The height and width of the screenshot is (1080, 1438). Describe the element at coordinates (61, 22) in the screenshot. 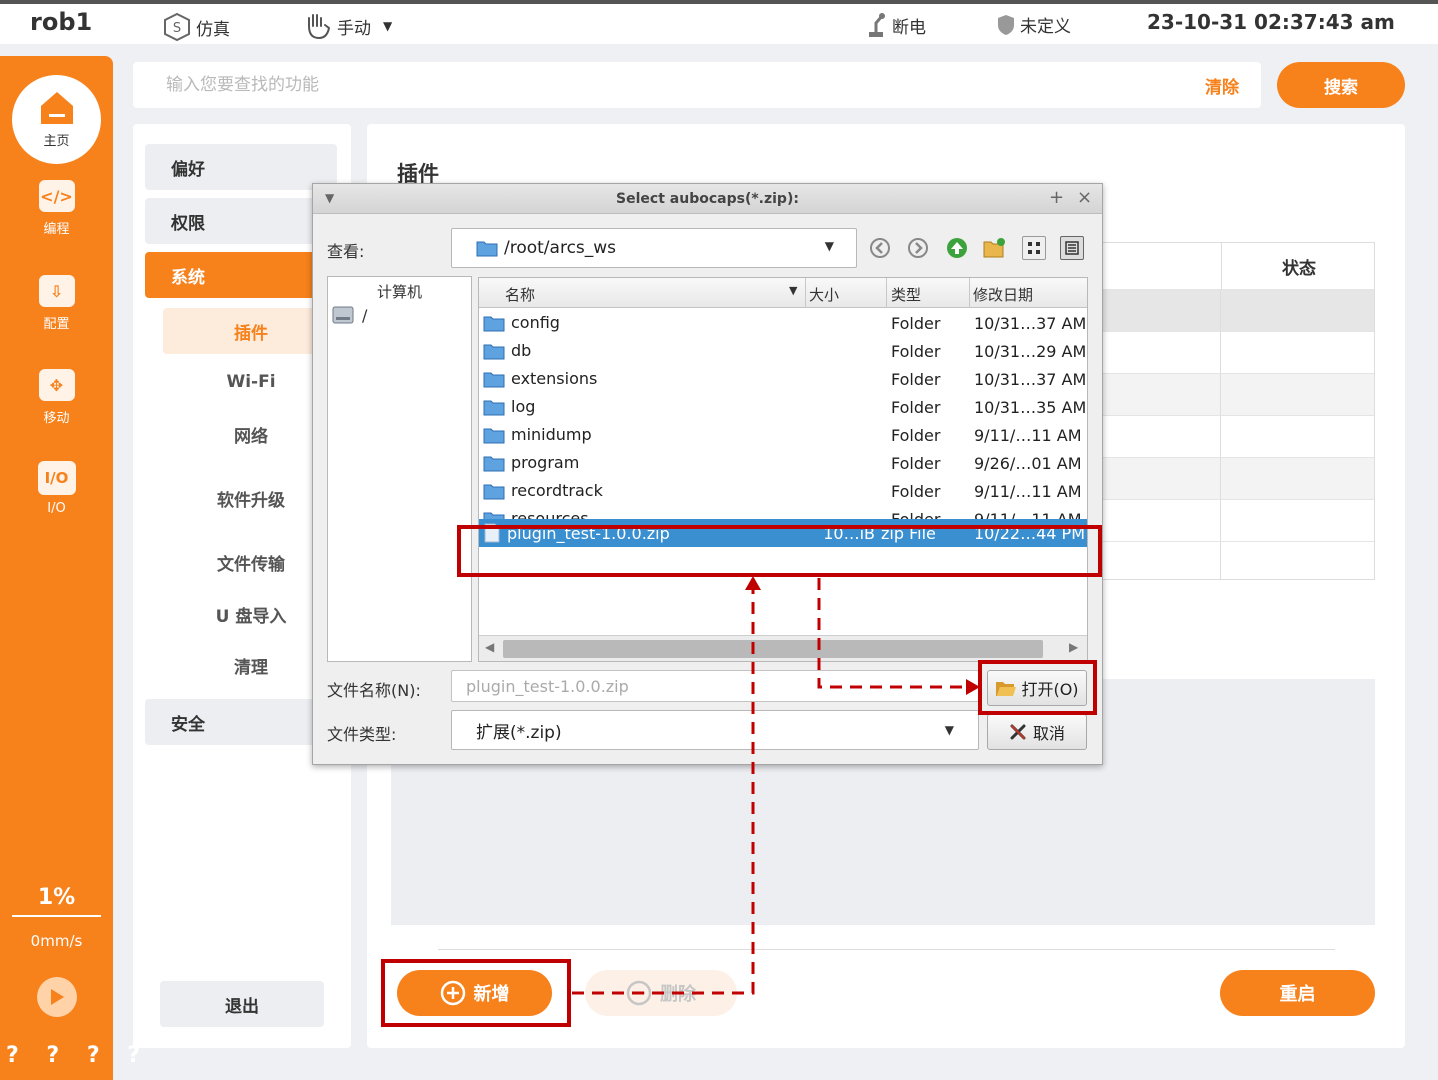

I see `robot-name: rob1` at that location.